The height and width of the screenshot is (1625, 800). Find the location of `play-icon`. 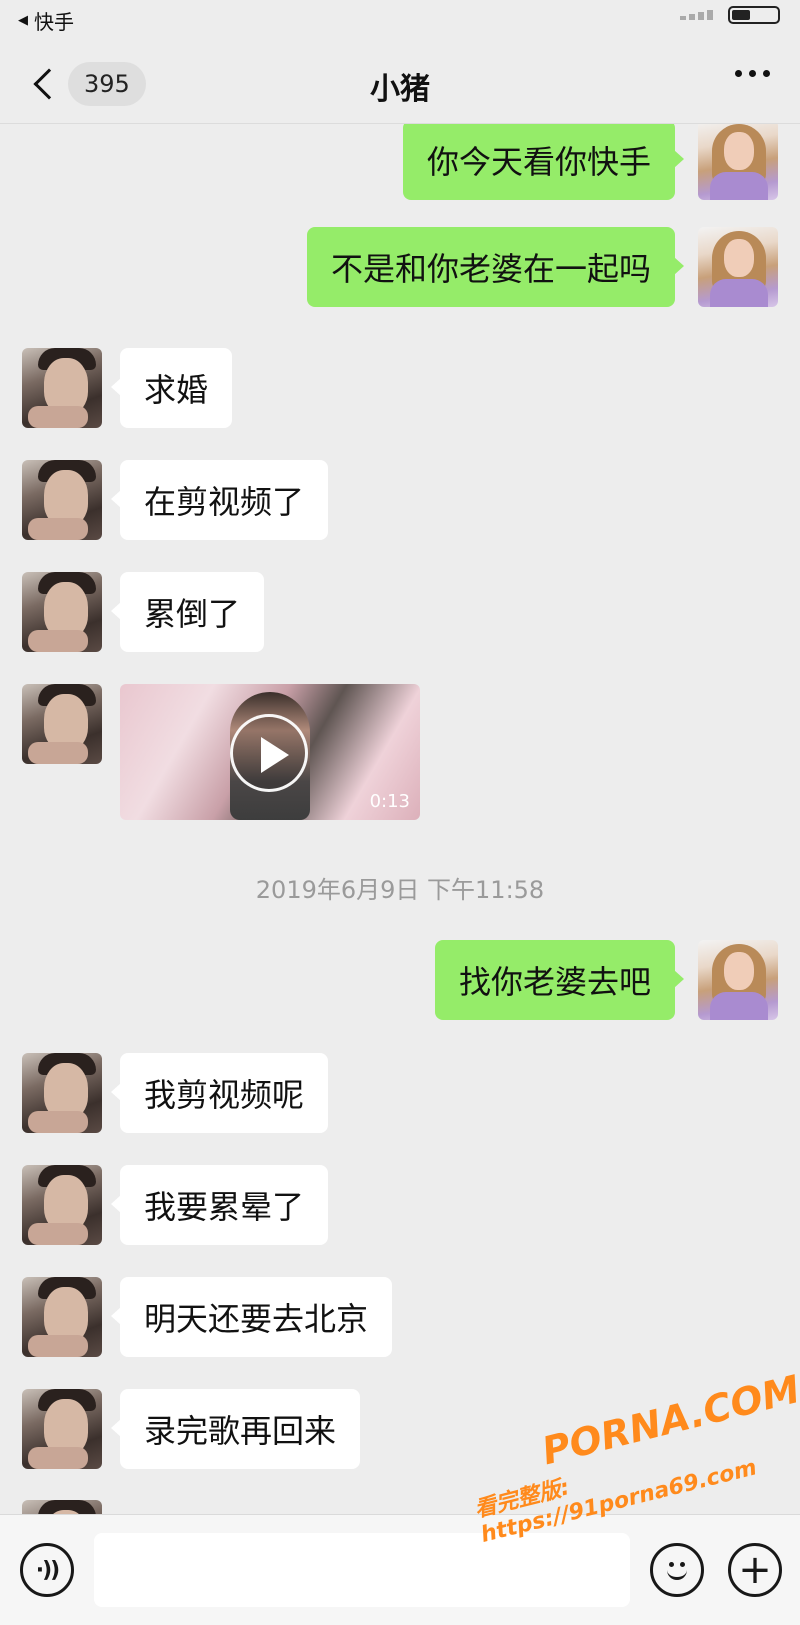

play-icon is located at coordinates (269, 753).